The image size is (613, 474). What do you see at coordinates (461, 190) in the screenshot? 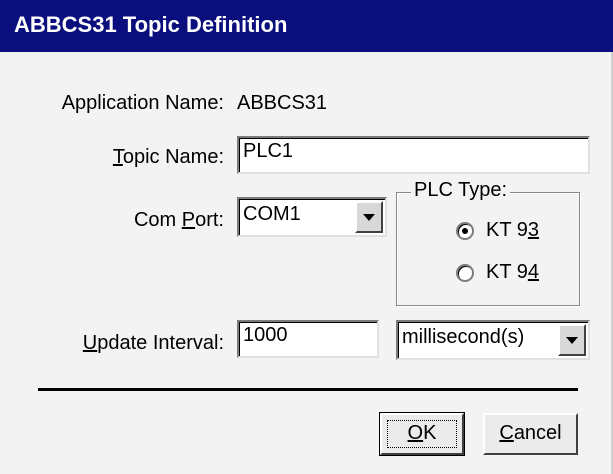
I see `plc-type-legend: PLC Type:` at bounding box center [461, 190].